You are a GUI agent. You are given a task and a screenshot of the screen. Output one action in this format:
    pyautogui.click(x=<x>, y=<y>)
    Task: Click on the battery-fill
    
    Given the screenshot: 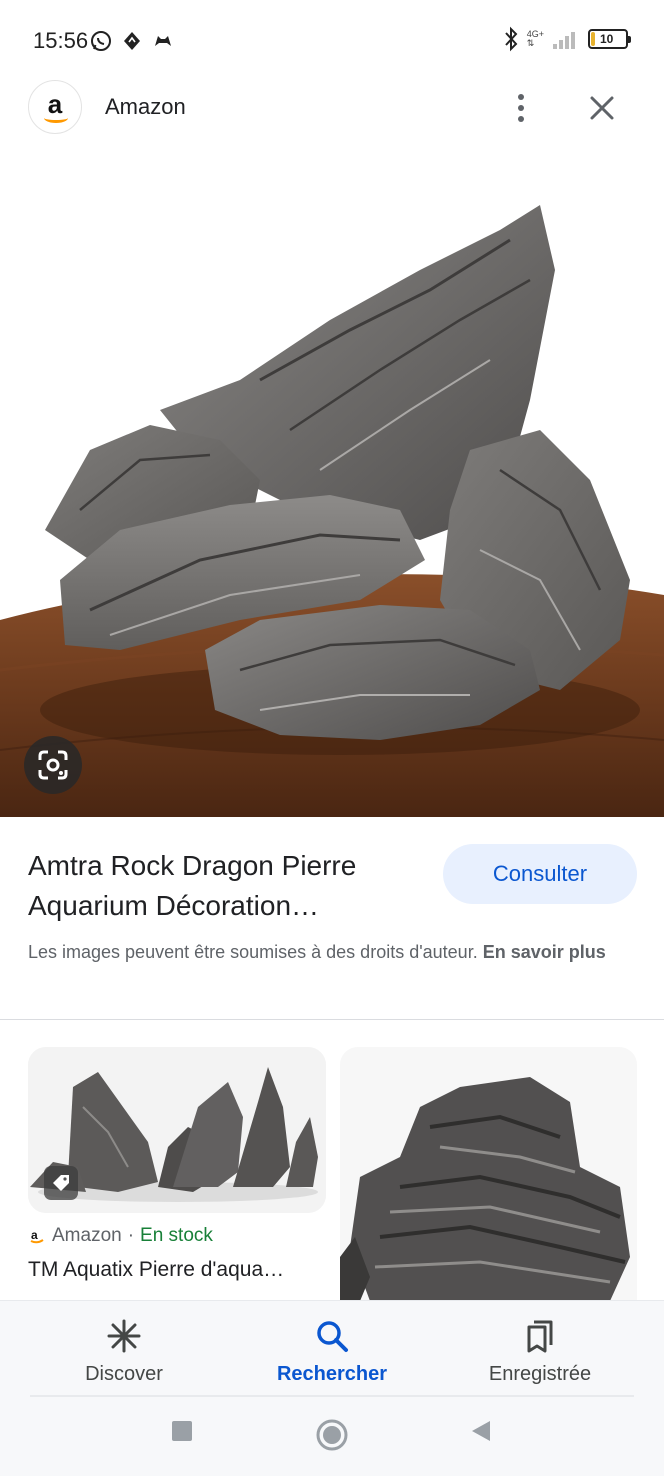 What is the action you would take?
    pyautogui.click(x=593, y=39)
    